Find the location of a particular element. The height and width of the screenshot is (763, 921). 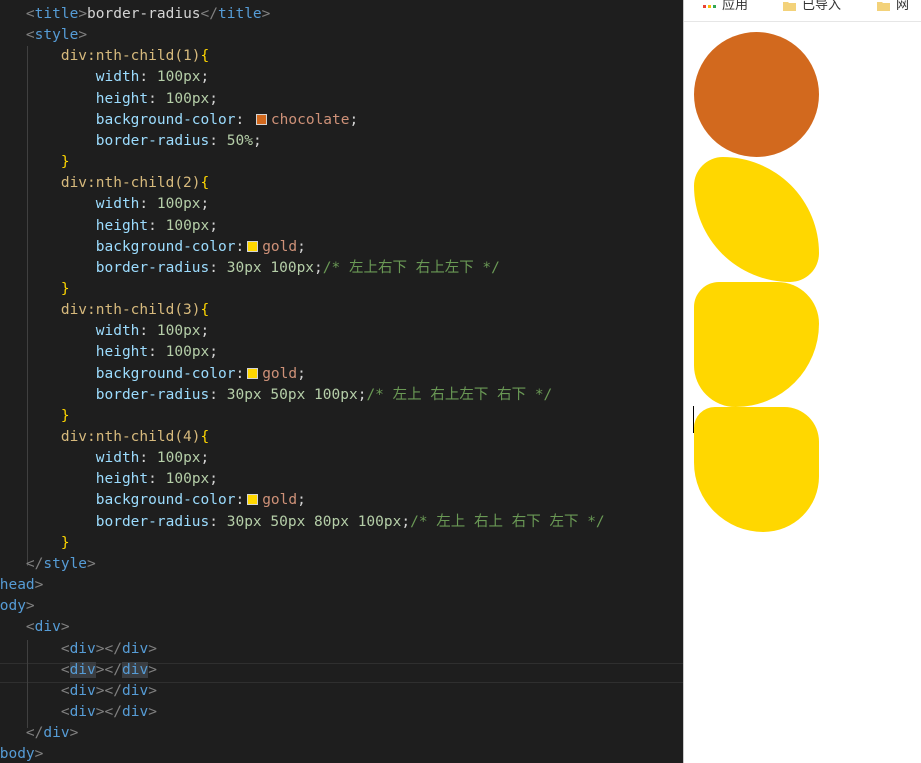

code-line: body> is located at coordinates (17, 606).